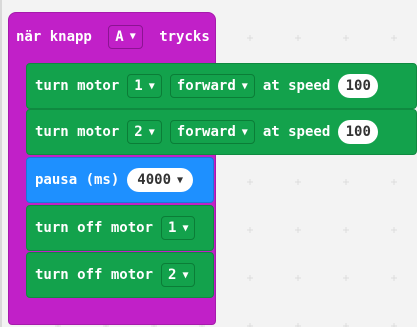  What do you see at coordinates (54, 37) in the screenshot?
I see `event-prefix: när knapp` at bounding box center [54, 37].